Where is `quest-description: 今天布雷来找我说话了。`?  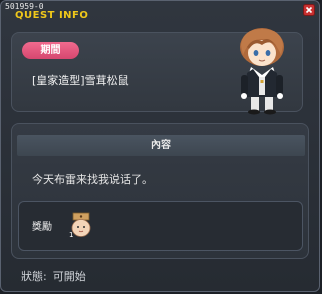
quest-description: 今天布雷来找我说话了。 is located at coordinates (92, 179).